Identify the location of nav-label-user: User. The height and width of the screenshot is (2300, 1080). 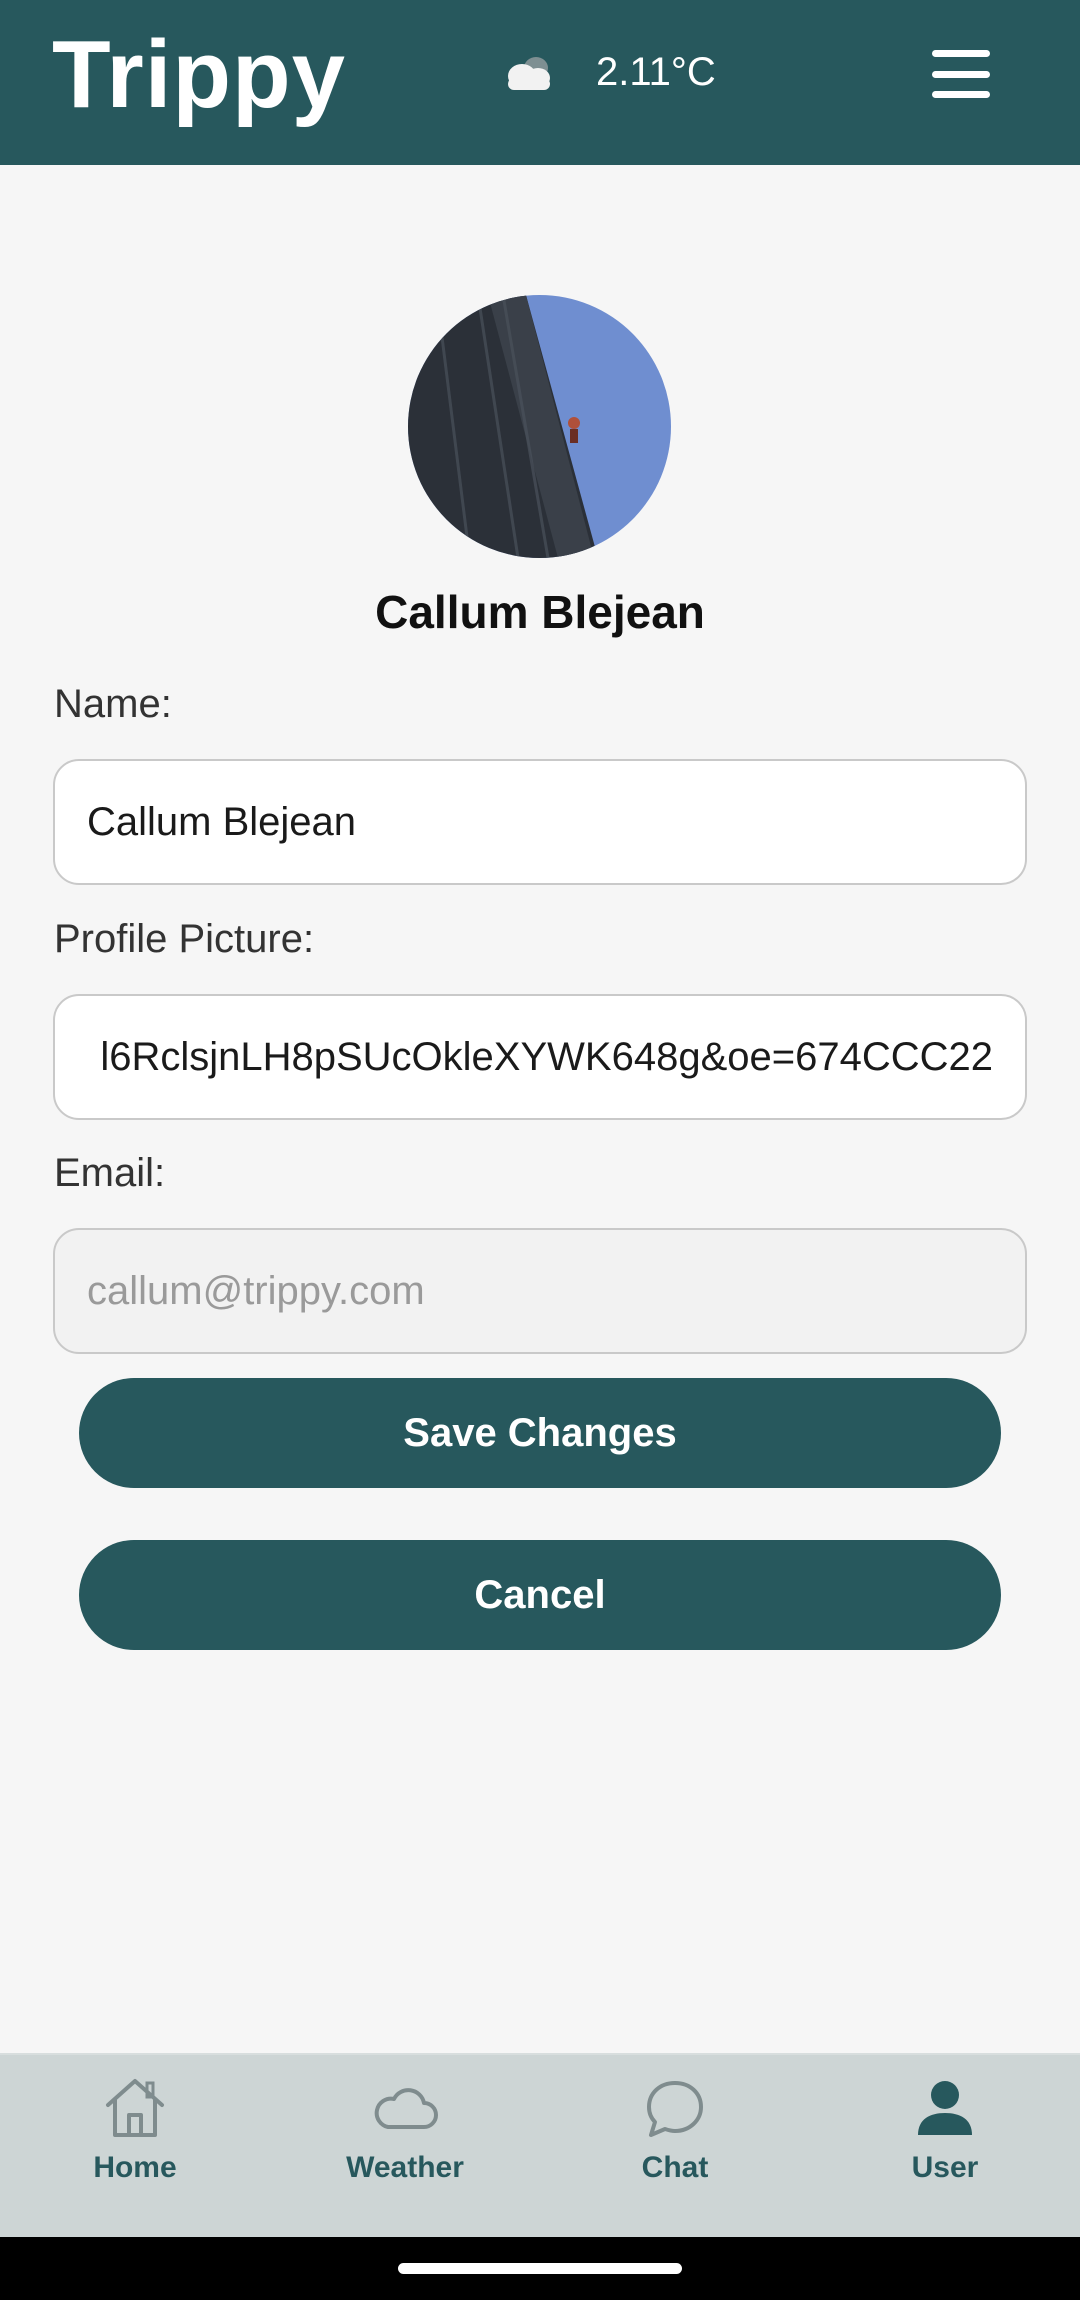
(945, 2167).